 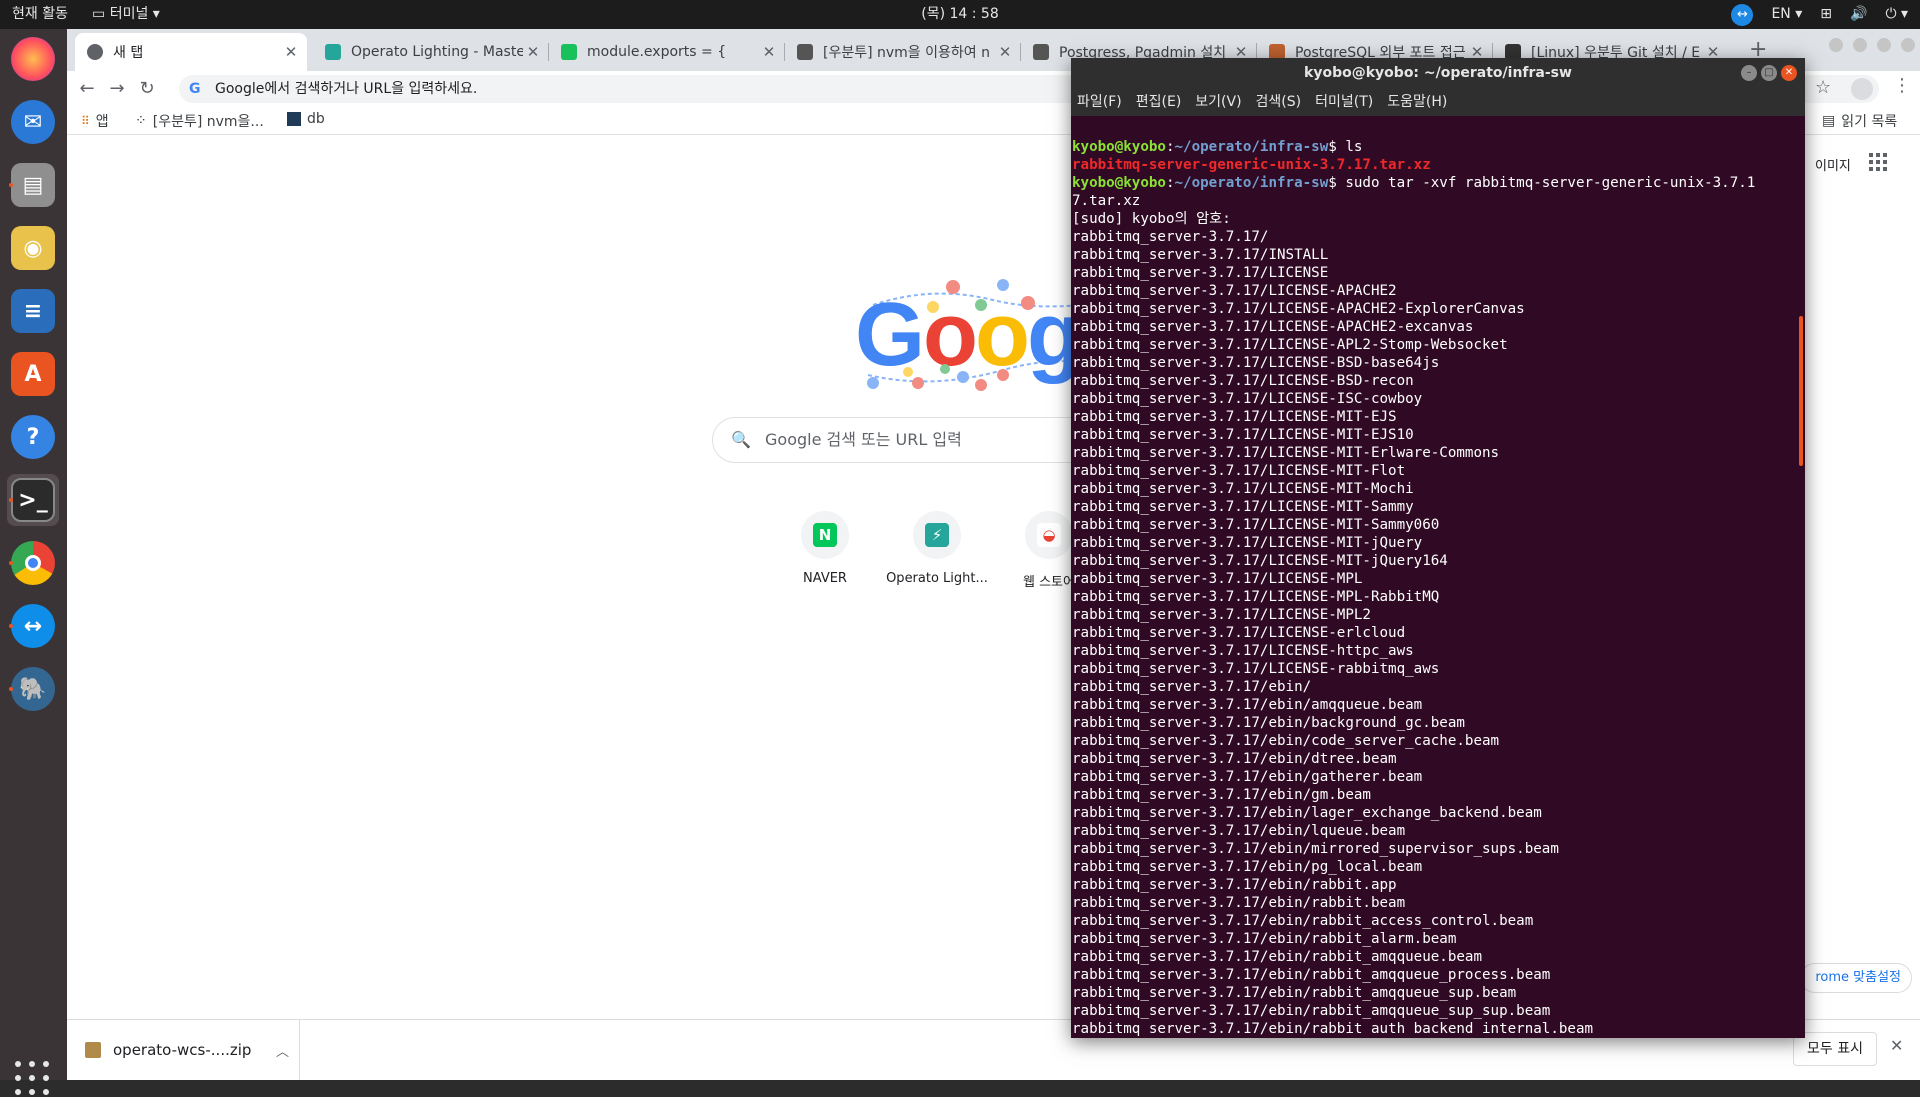 What do you see at coordinates (437, 52) in the screenshot?
I see `tab-label: Operato Lighting - Master` at bounding box center [437, 52].